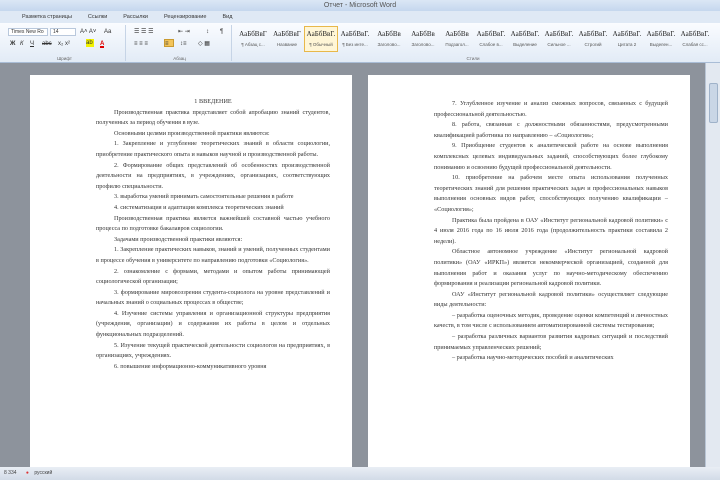  Describe the element at coordinates (712, 265) in the screenshot. I see `vertical-scrollbar` at that location.